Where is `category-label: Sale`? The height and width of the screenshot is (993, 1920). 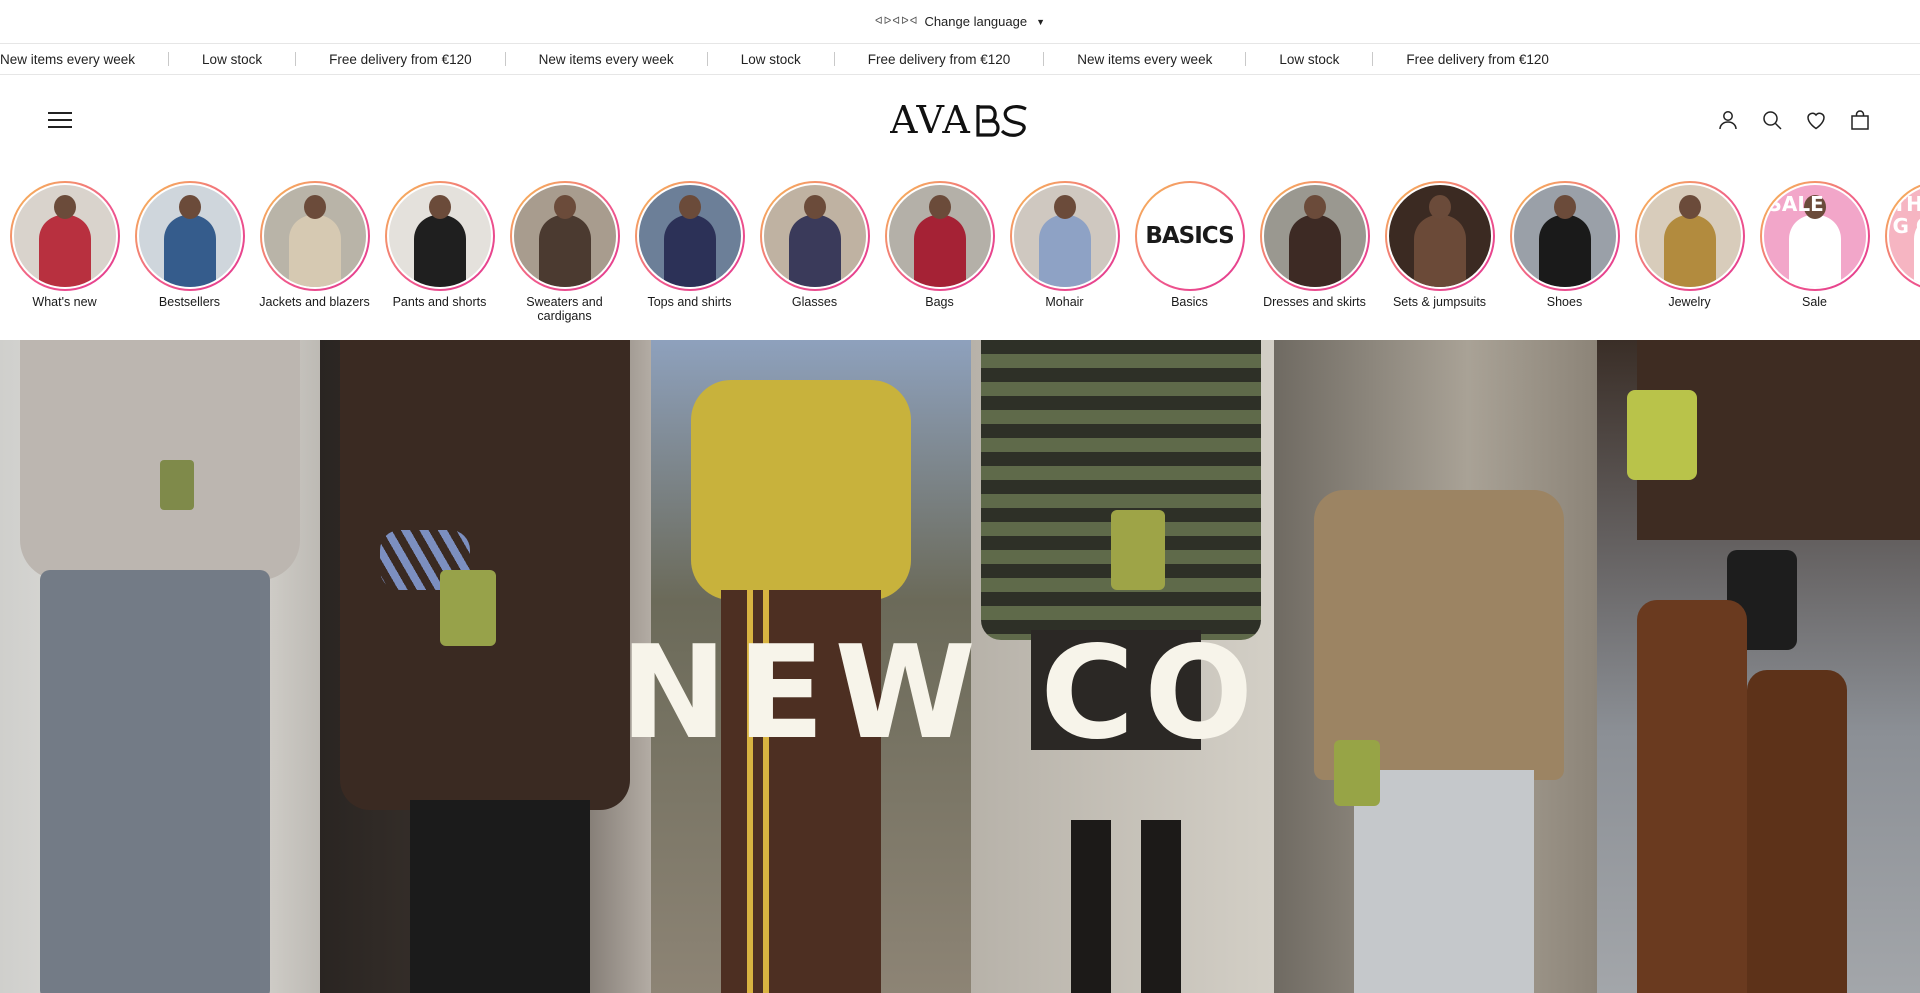
category-label: Sale is located at coordinates (1814, 302).